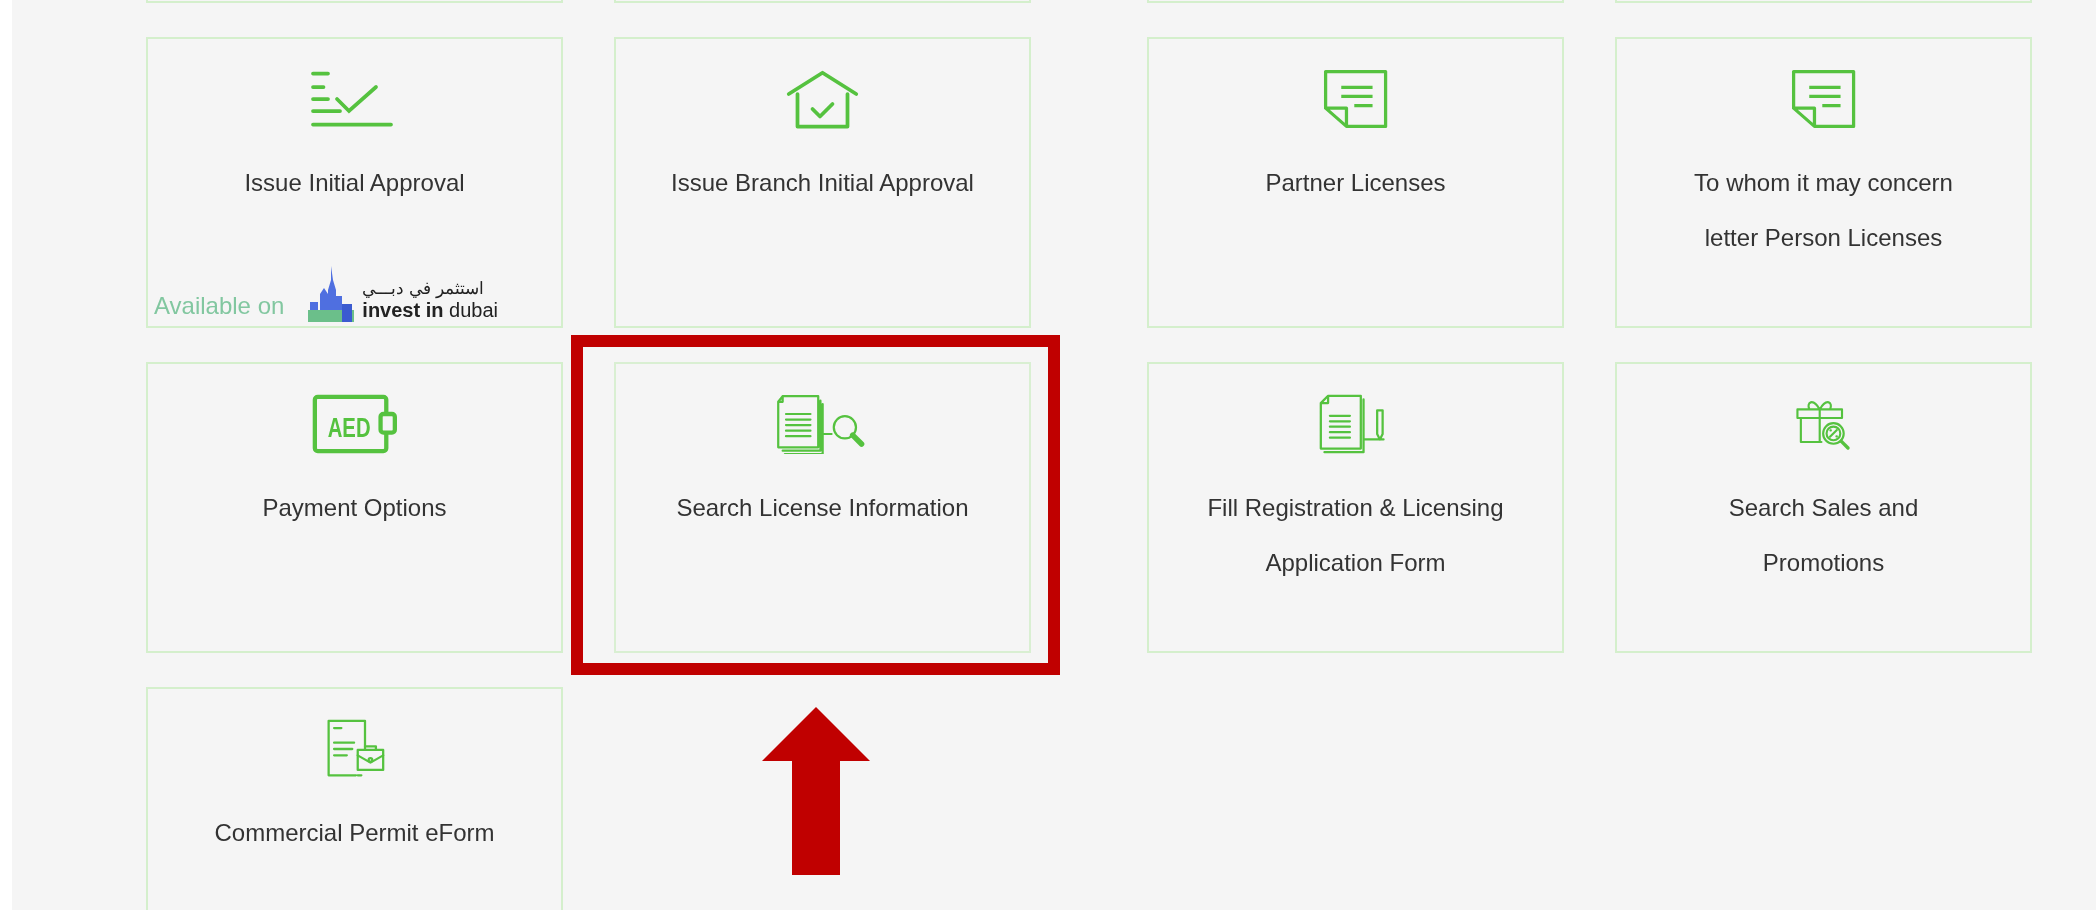  I want to click on service-card: Issue Branch Initial Approval, so click(822, 182).